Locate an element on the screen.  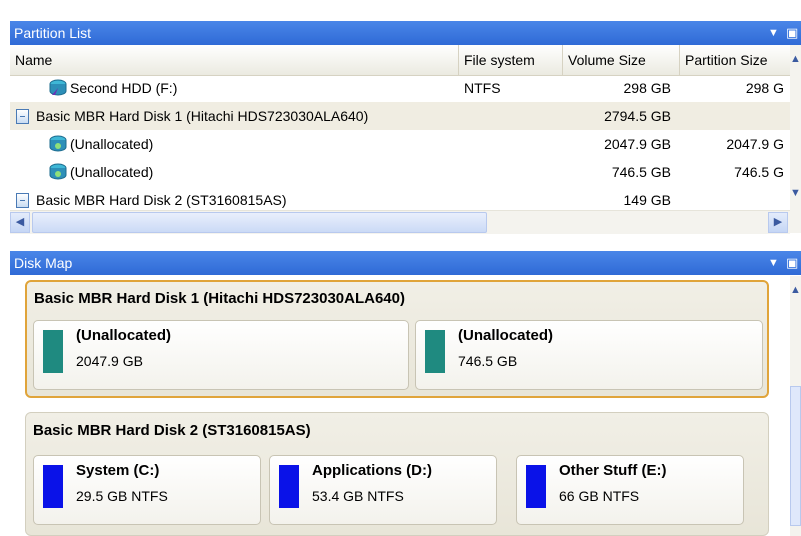
row-name: Second HDD (F:) is located at coordinates (124, 88).